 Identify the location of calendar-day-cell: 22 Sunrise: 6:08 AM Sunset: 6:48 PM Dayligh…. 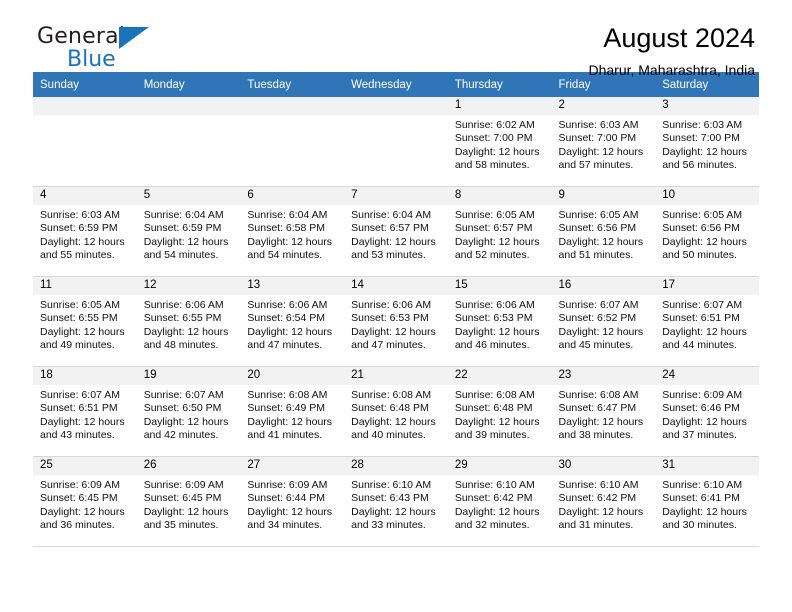
(499, 411).